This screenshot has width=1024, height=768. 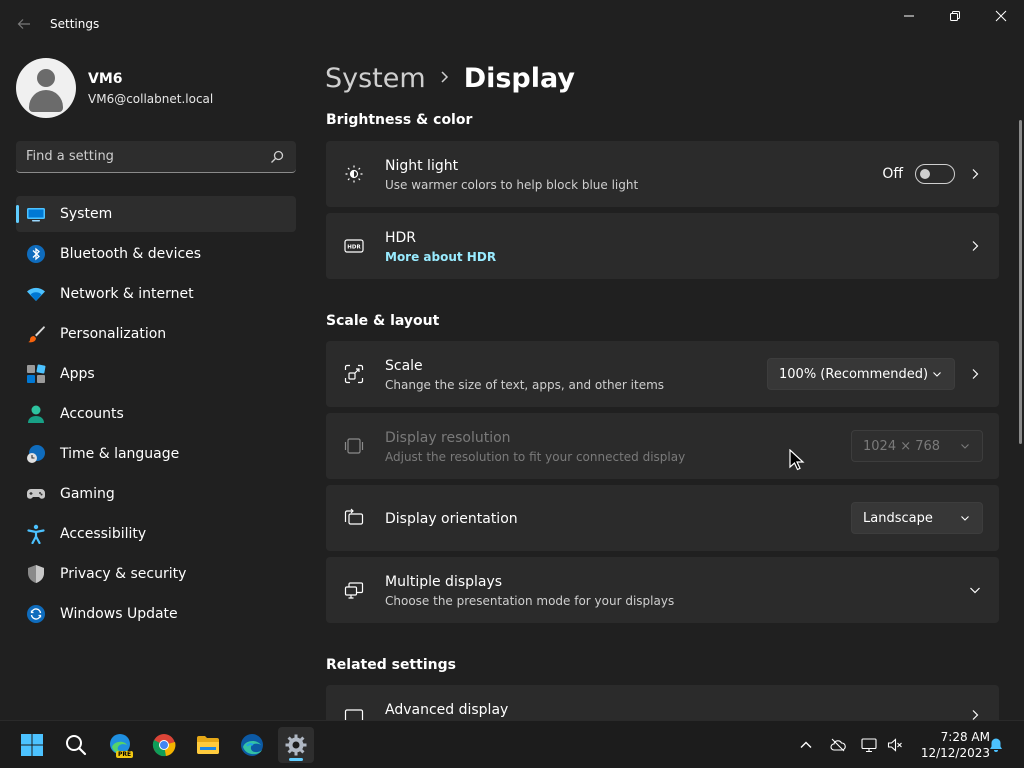 I want to click on sidebar-item-label: System, so click(x=86, y=214).